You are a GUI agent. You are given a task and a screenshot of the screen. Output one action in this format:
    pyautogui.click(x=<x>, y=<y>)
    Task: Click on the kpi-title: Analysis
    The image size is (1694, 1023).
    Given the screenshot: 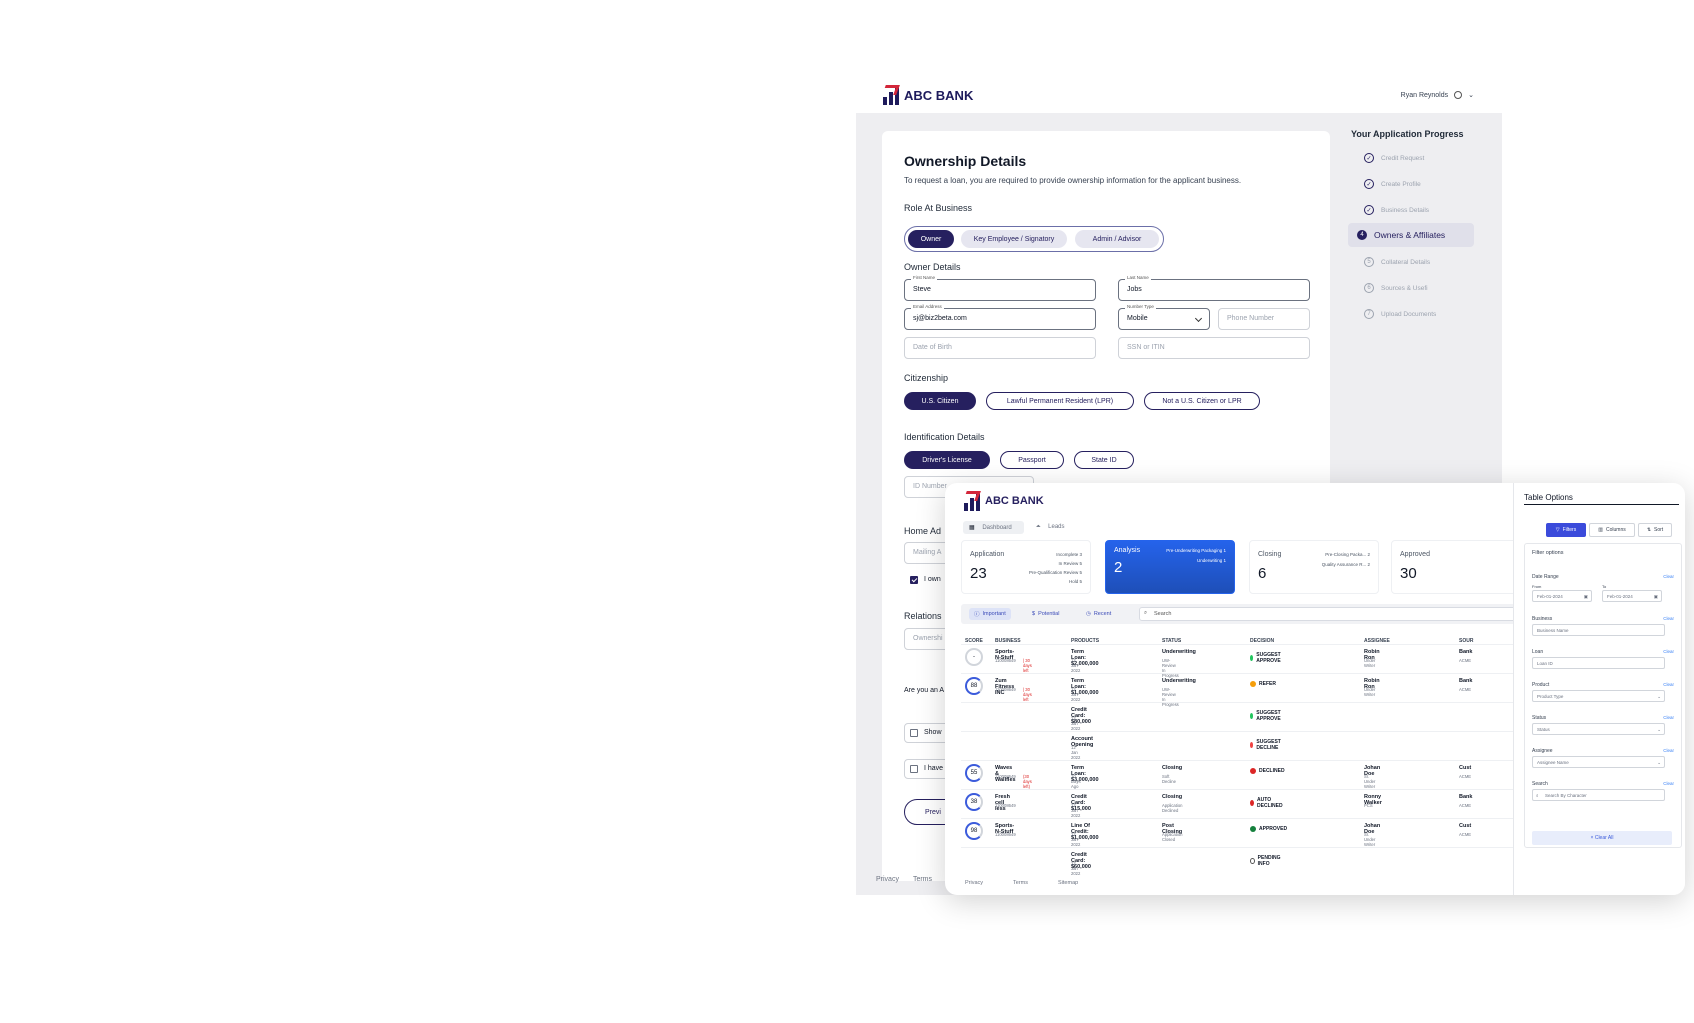 What is the action you would take?
    pyautogui.click(x=1127, y=550)
    